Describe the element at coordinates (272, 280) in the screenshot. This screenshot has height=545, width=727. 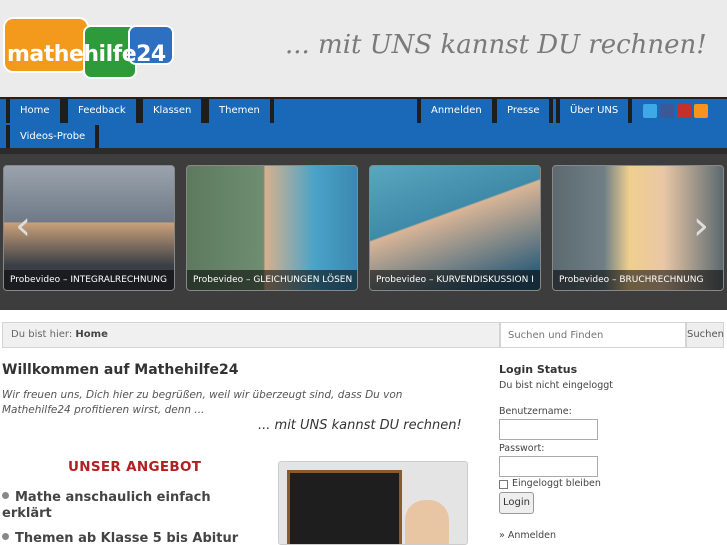
I see `slide-caption: Probevideo – GLEICHUNGEN LÖSEN` at that location.